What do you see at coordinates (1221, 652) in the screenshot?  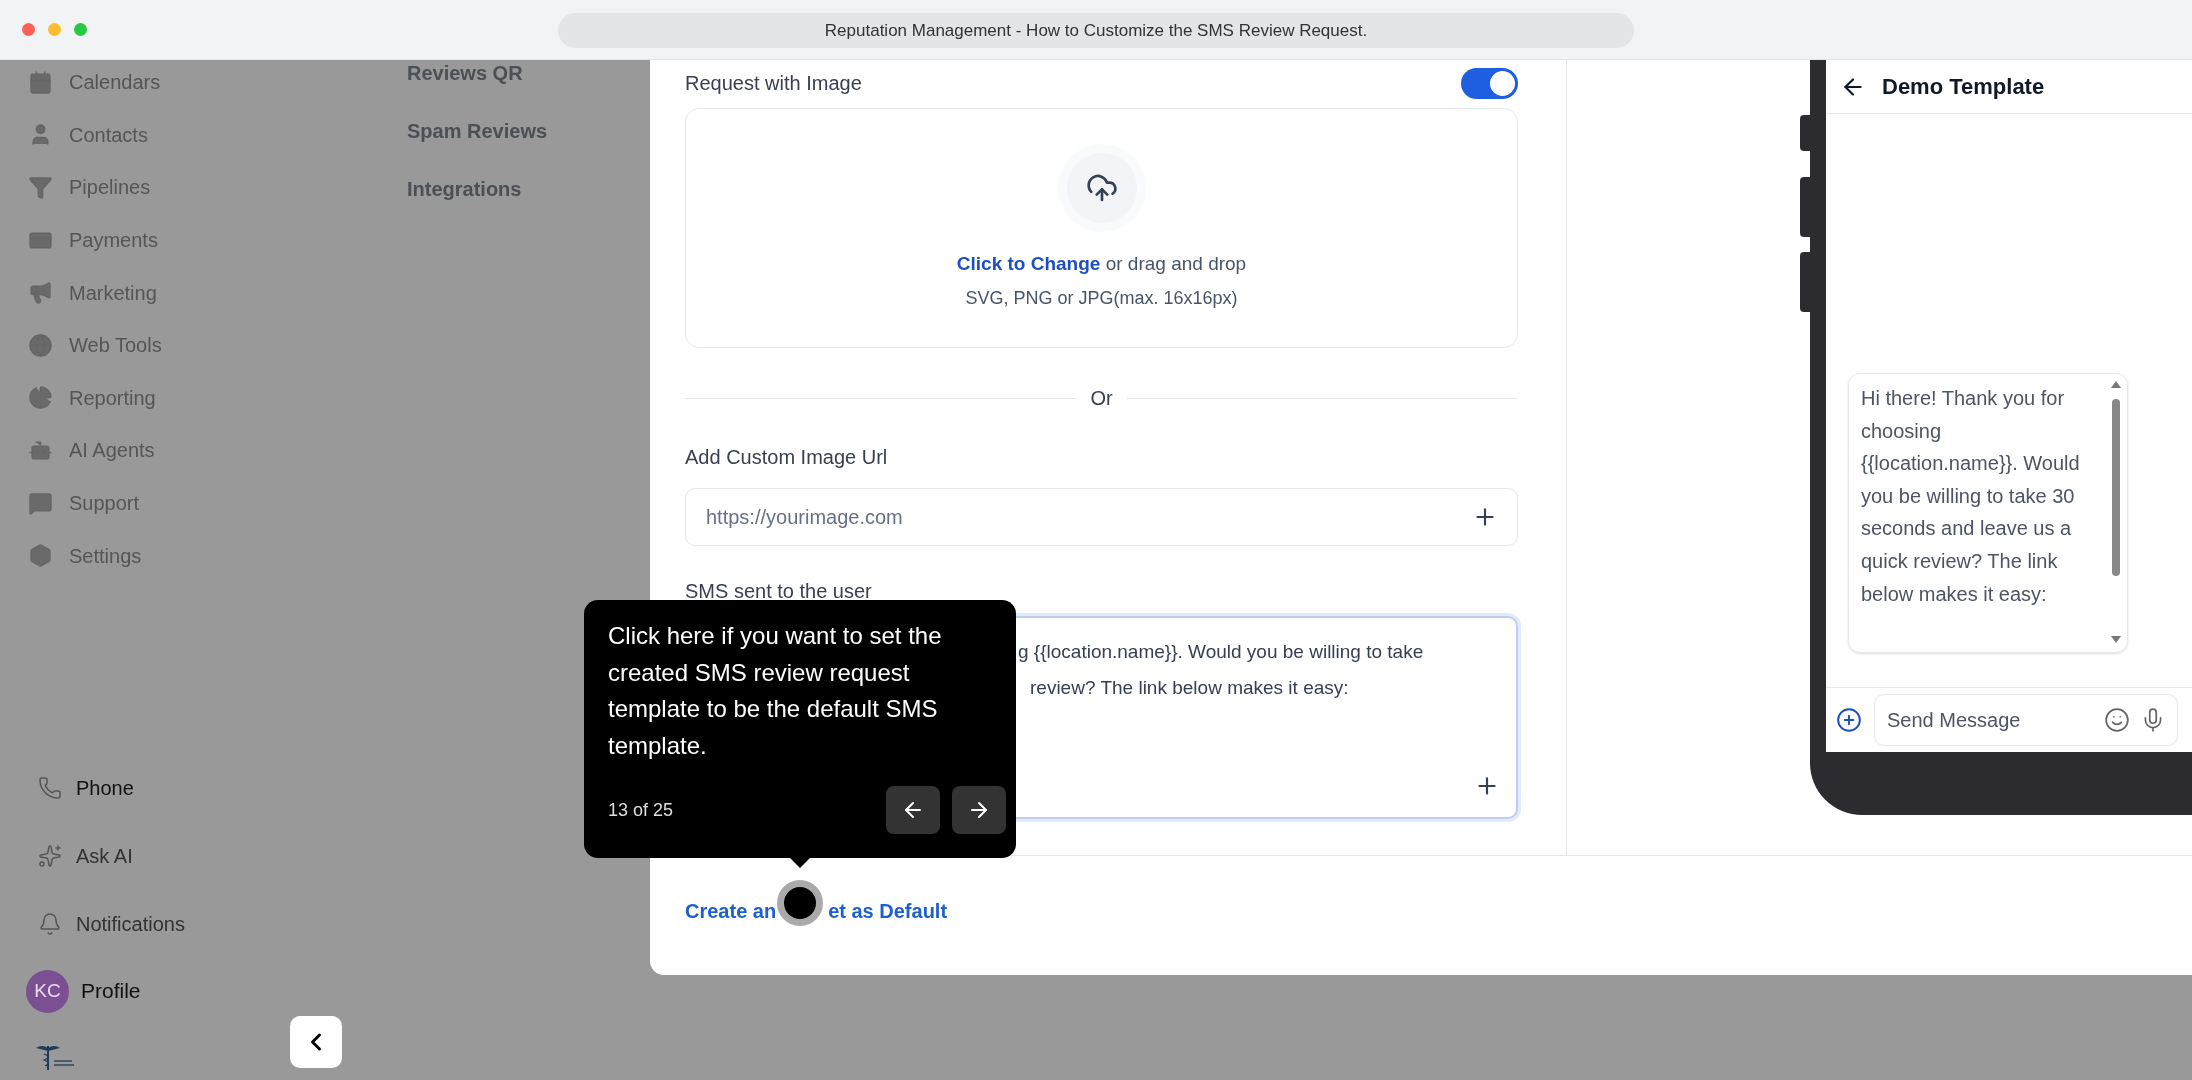 I see `sms-text-line: g {{location.name}}. Would you be willing to take` at bounding box center [1221, 652].